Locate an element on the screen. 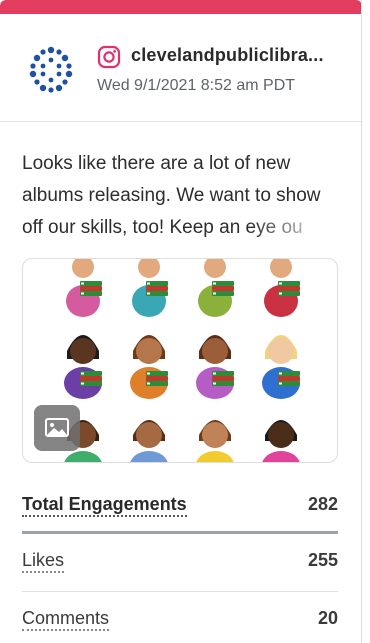  image-icon is located at coordinates (57, 427).